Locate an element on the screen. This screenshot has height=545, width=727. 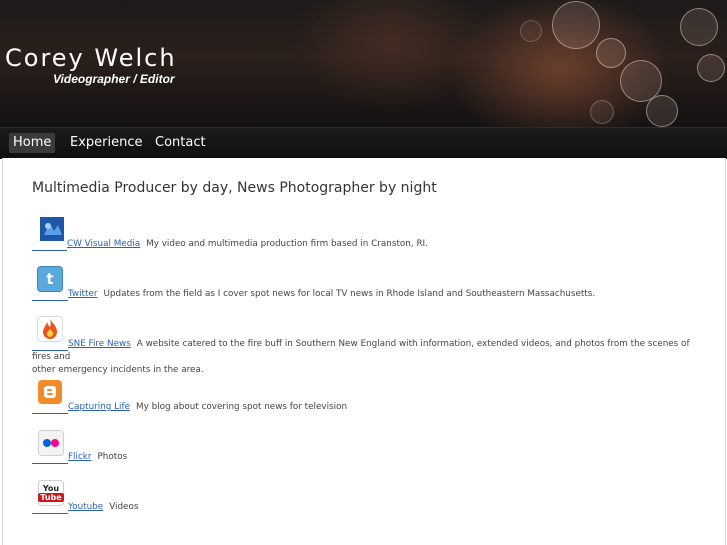
list-item: Flickr Photos is located at coordinates (79, 457).